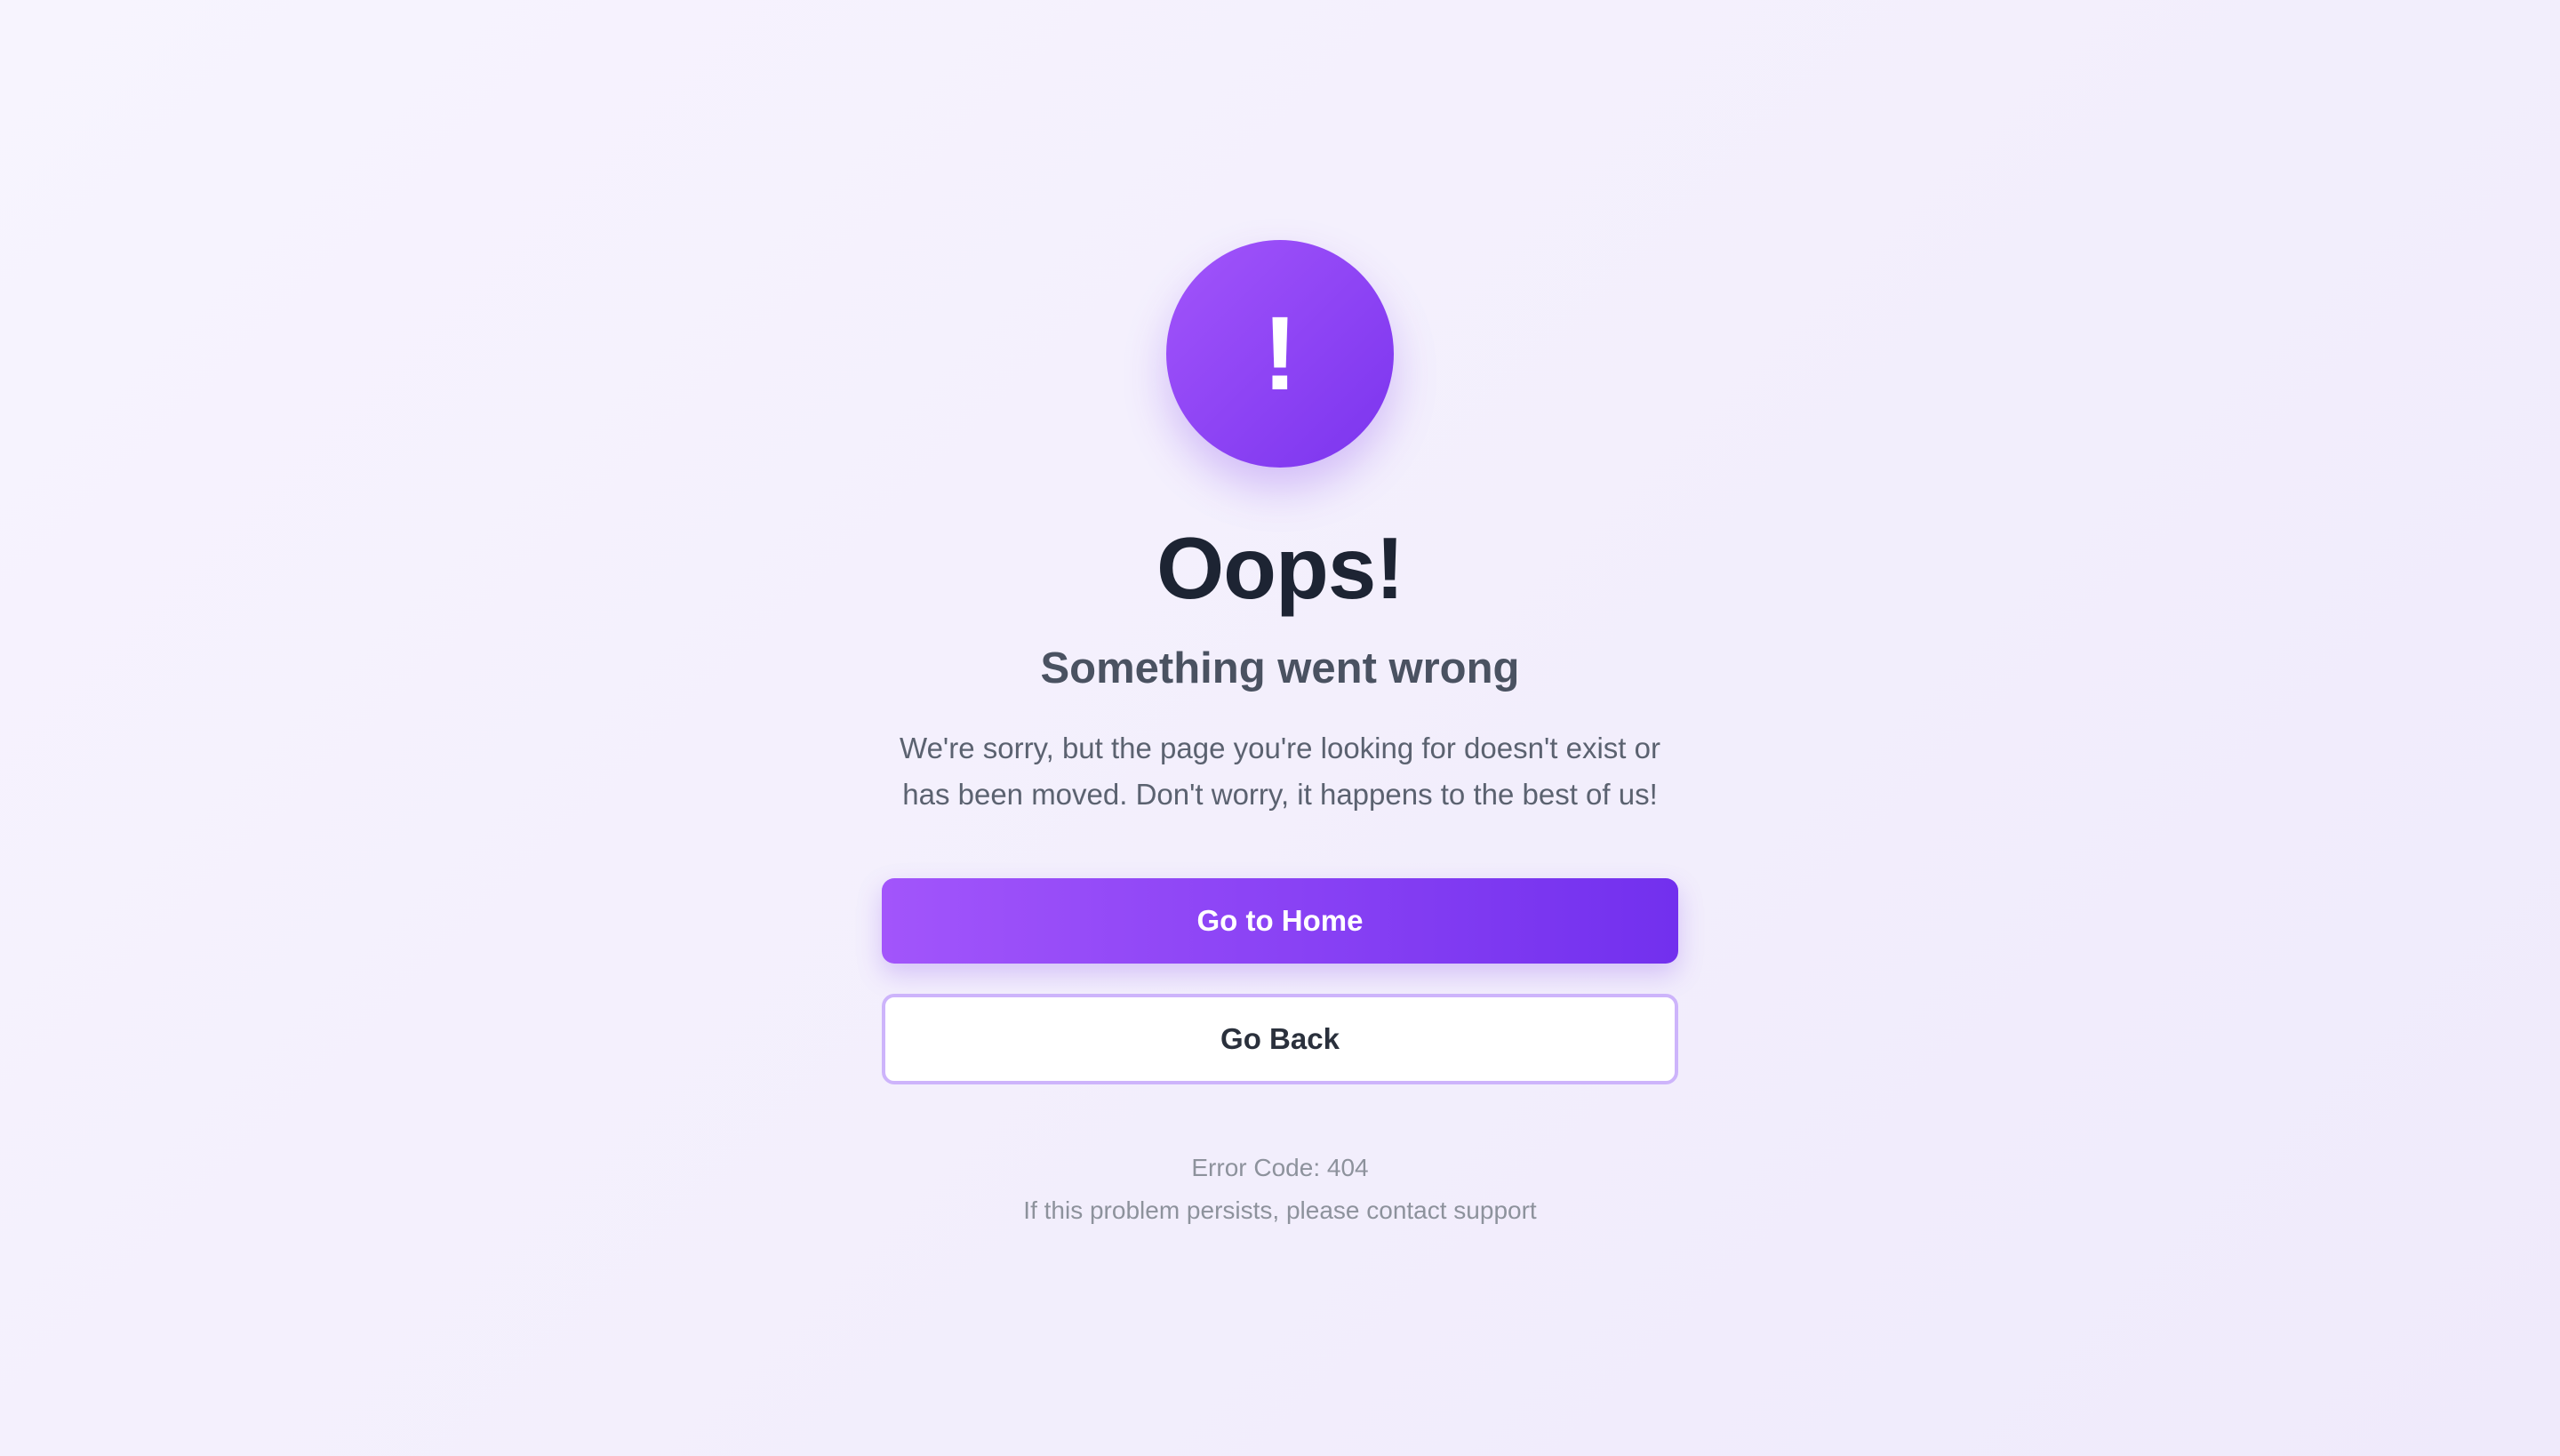 The width and height of the screenshot is (2560, 1456). I want to click on exclamation-glyph: !, so click(1280, 353).